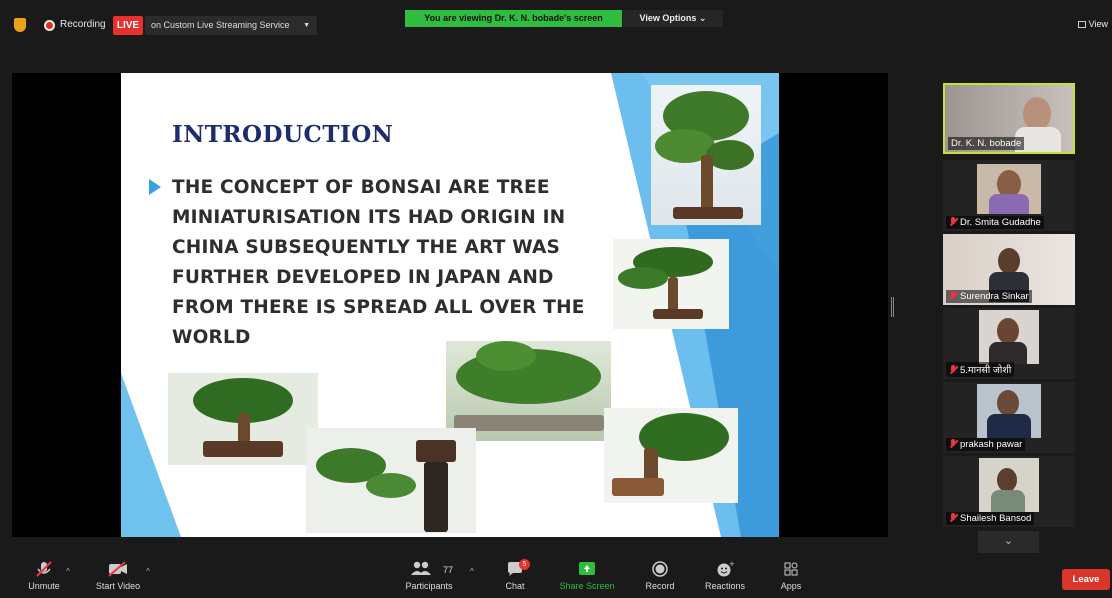 This screenshot has width=1112, height=598. What do you see at coordinates (83, 24) in the screenshot?
I see `recording-label: Recording` at bounding box center [83, 24].